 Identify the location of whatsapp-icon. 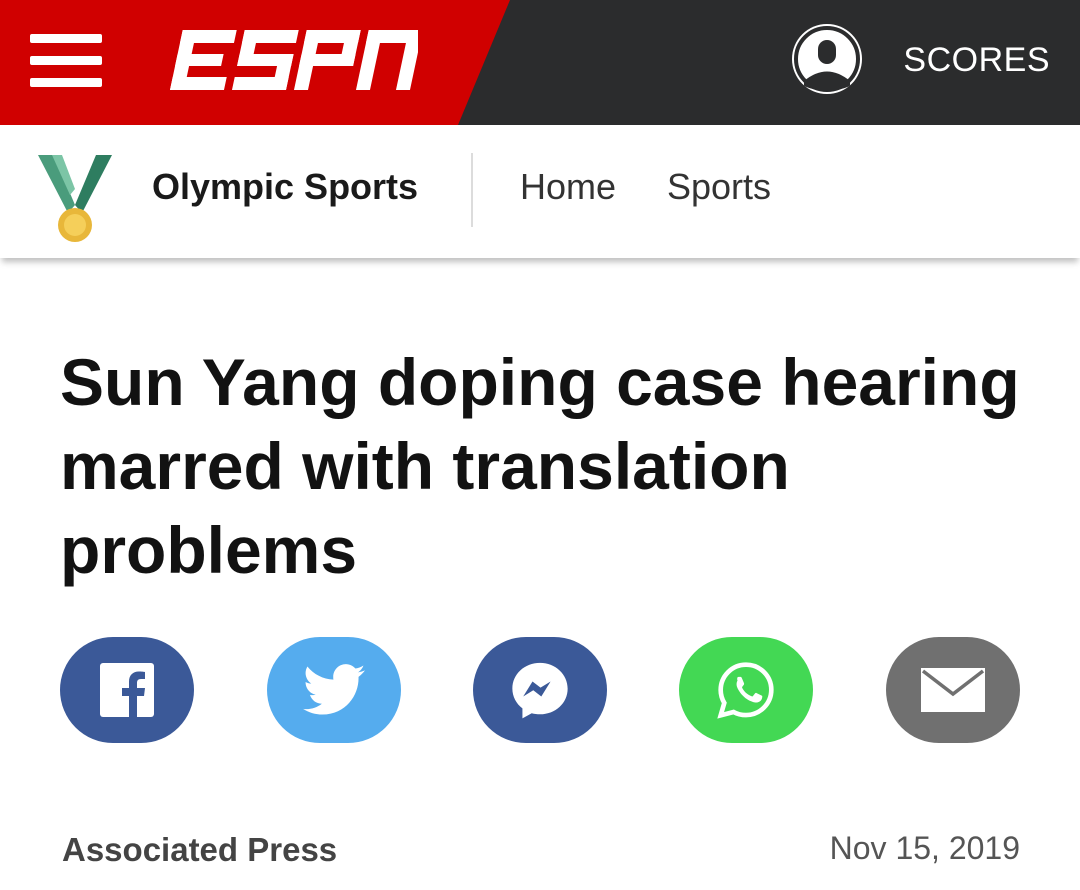
(745, 690).